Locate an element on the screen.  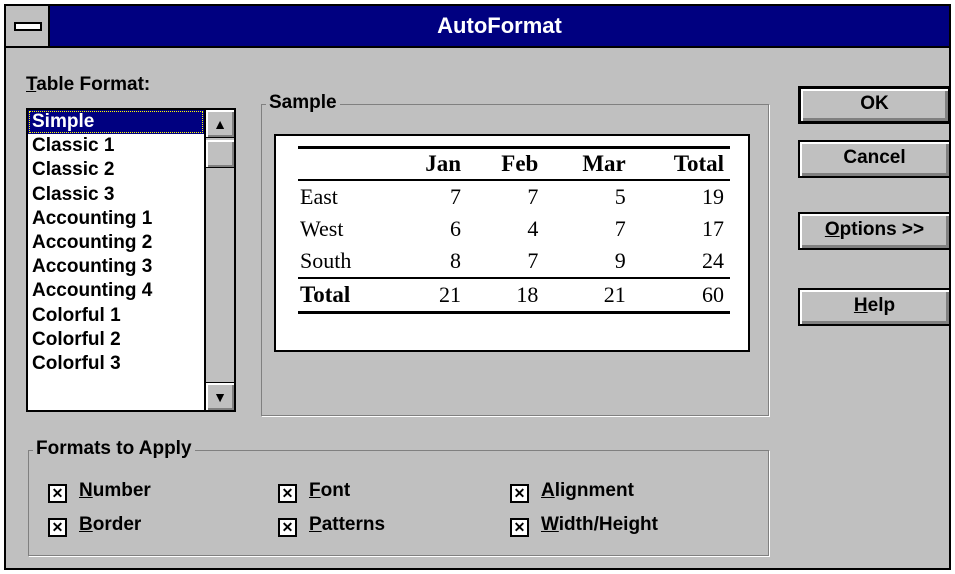
sample-row: West 6 4 7 17 is located at coordinates (514, 229).